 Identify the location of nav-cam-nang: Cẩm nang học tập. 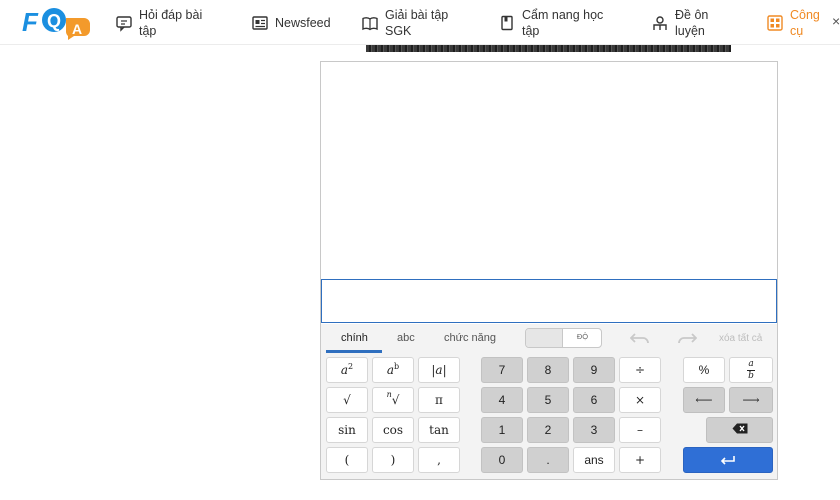
(550, 22).